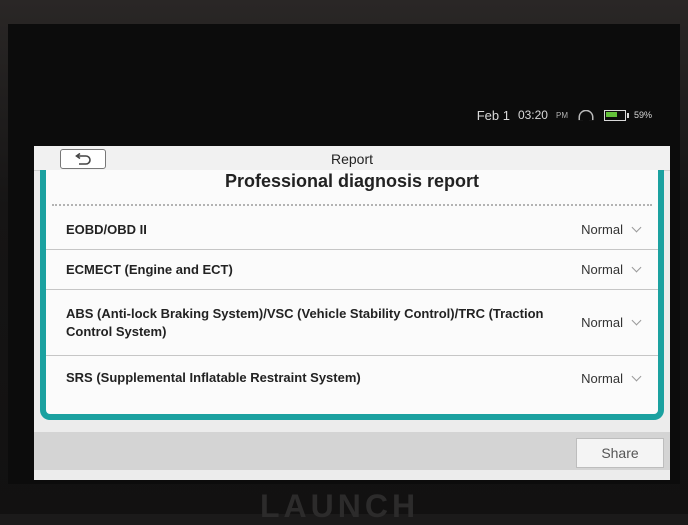  Describe the element at coordinates (493, 115) in the screenshot. I see `status-date: Feb 1` at that location.